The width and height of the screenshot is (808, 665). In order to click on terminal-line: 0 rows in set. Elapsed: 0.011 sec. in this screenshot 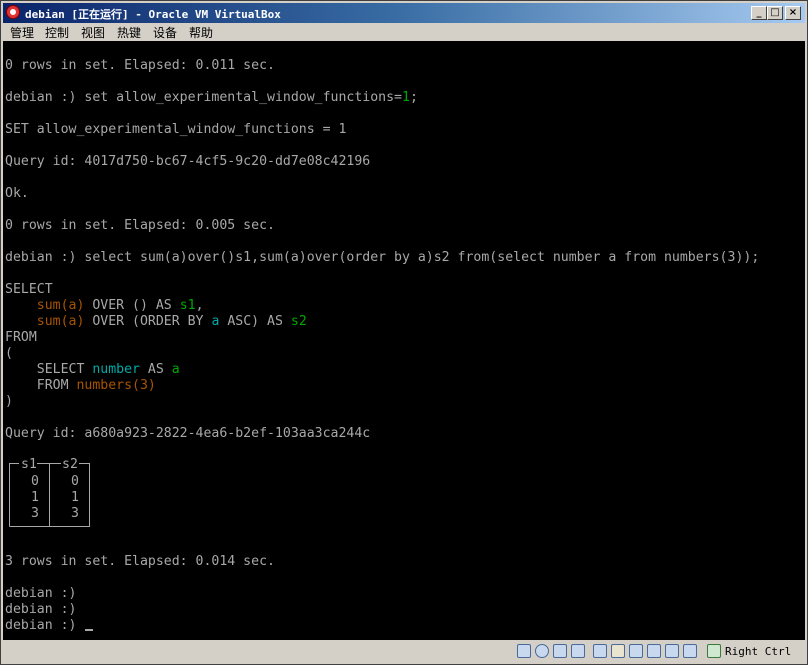, I will do `click(140, 66)`.